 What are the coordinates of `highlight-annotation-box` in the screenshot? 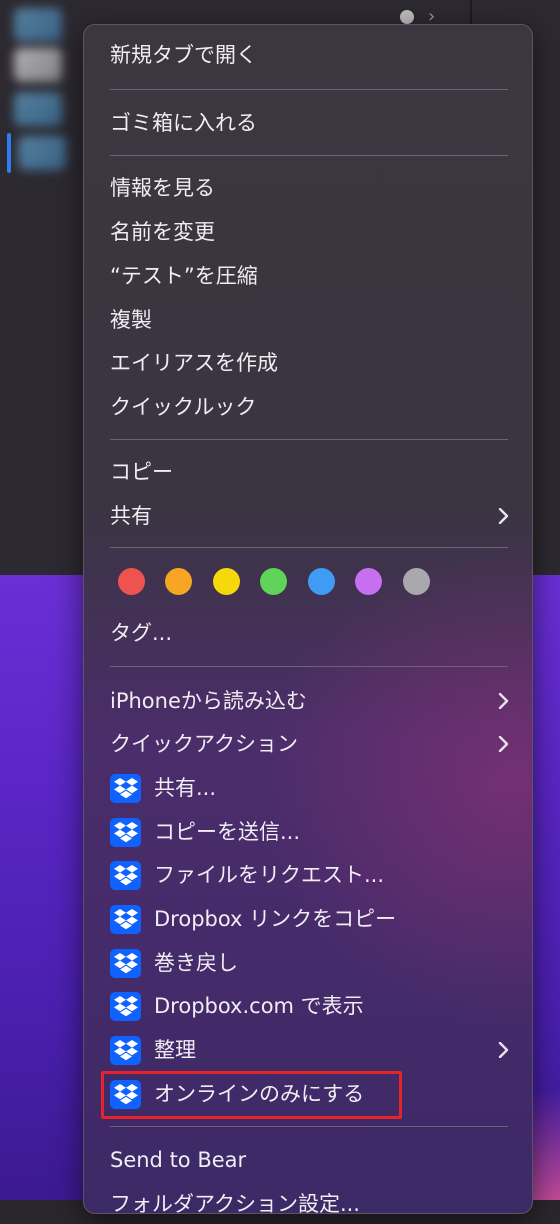 It's located at (251, 1095).